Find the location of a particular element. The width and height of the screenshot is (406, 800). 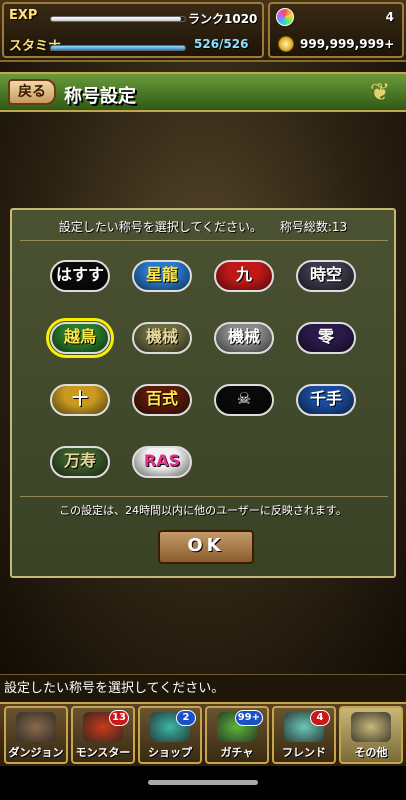

nav-count-badge: 2 is located at coordinates (186, 718).